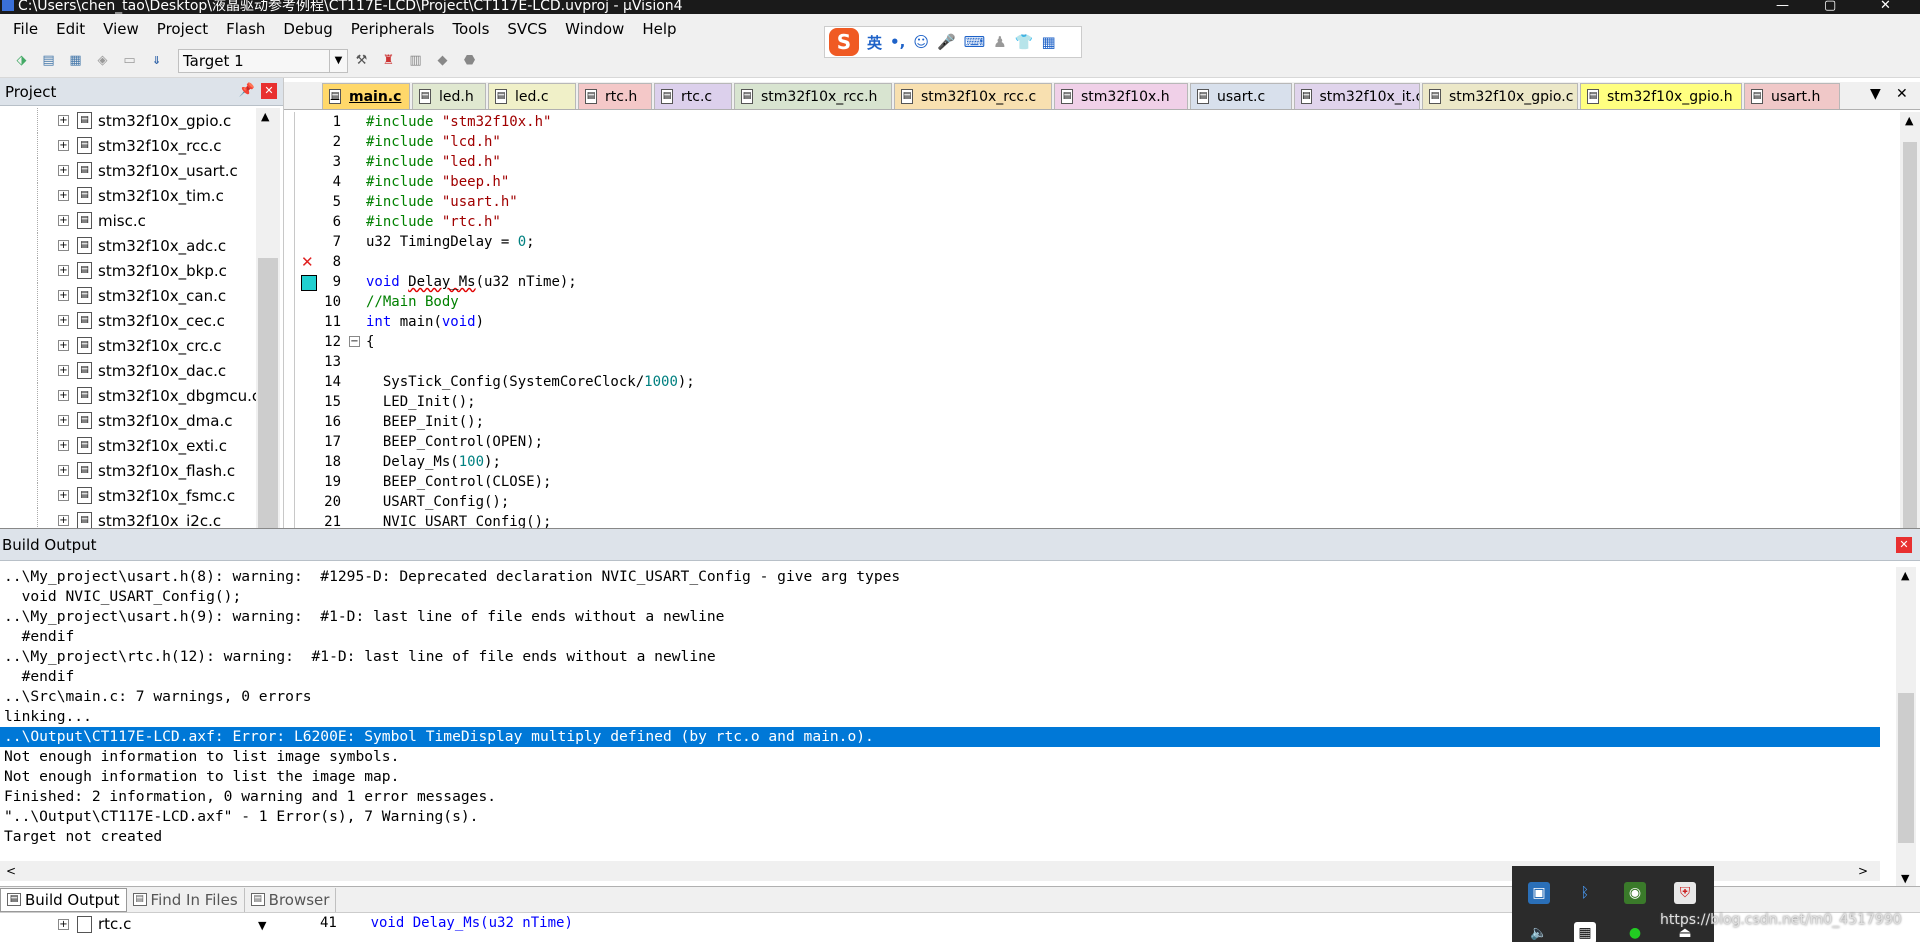  Describe the element at coordinates (1635, 933) in the screenshot. I see `wechat-icon: ●` at that location.